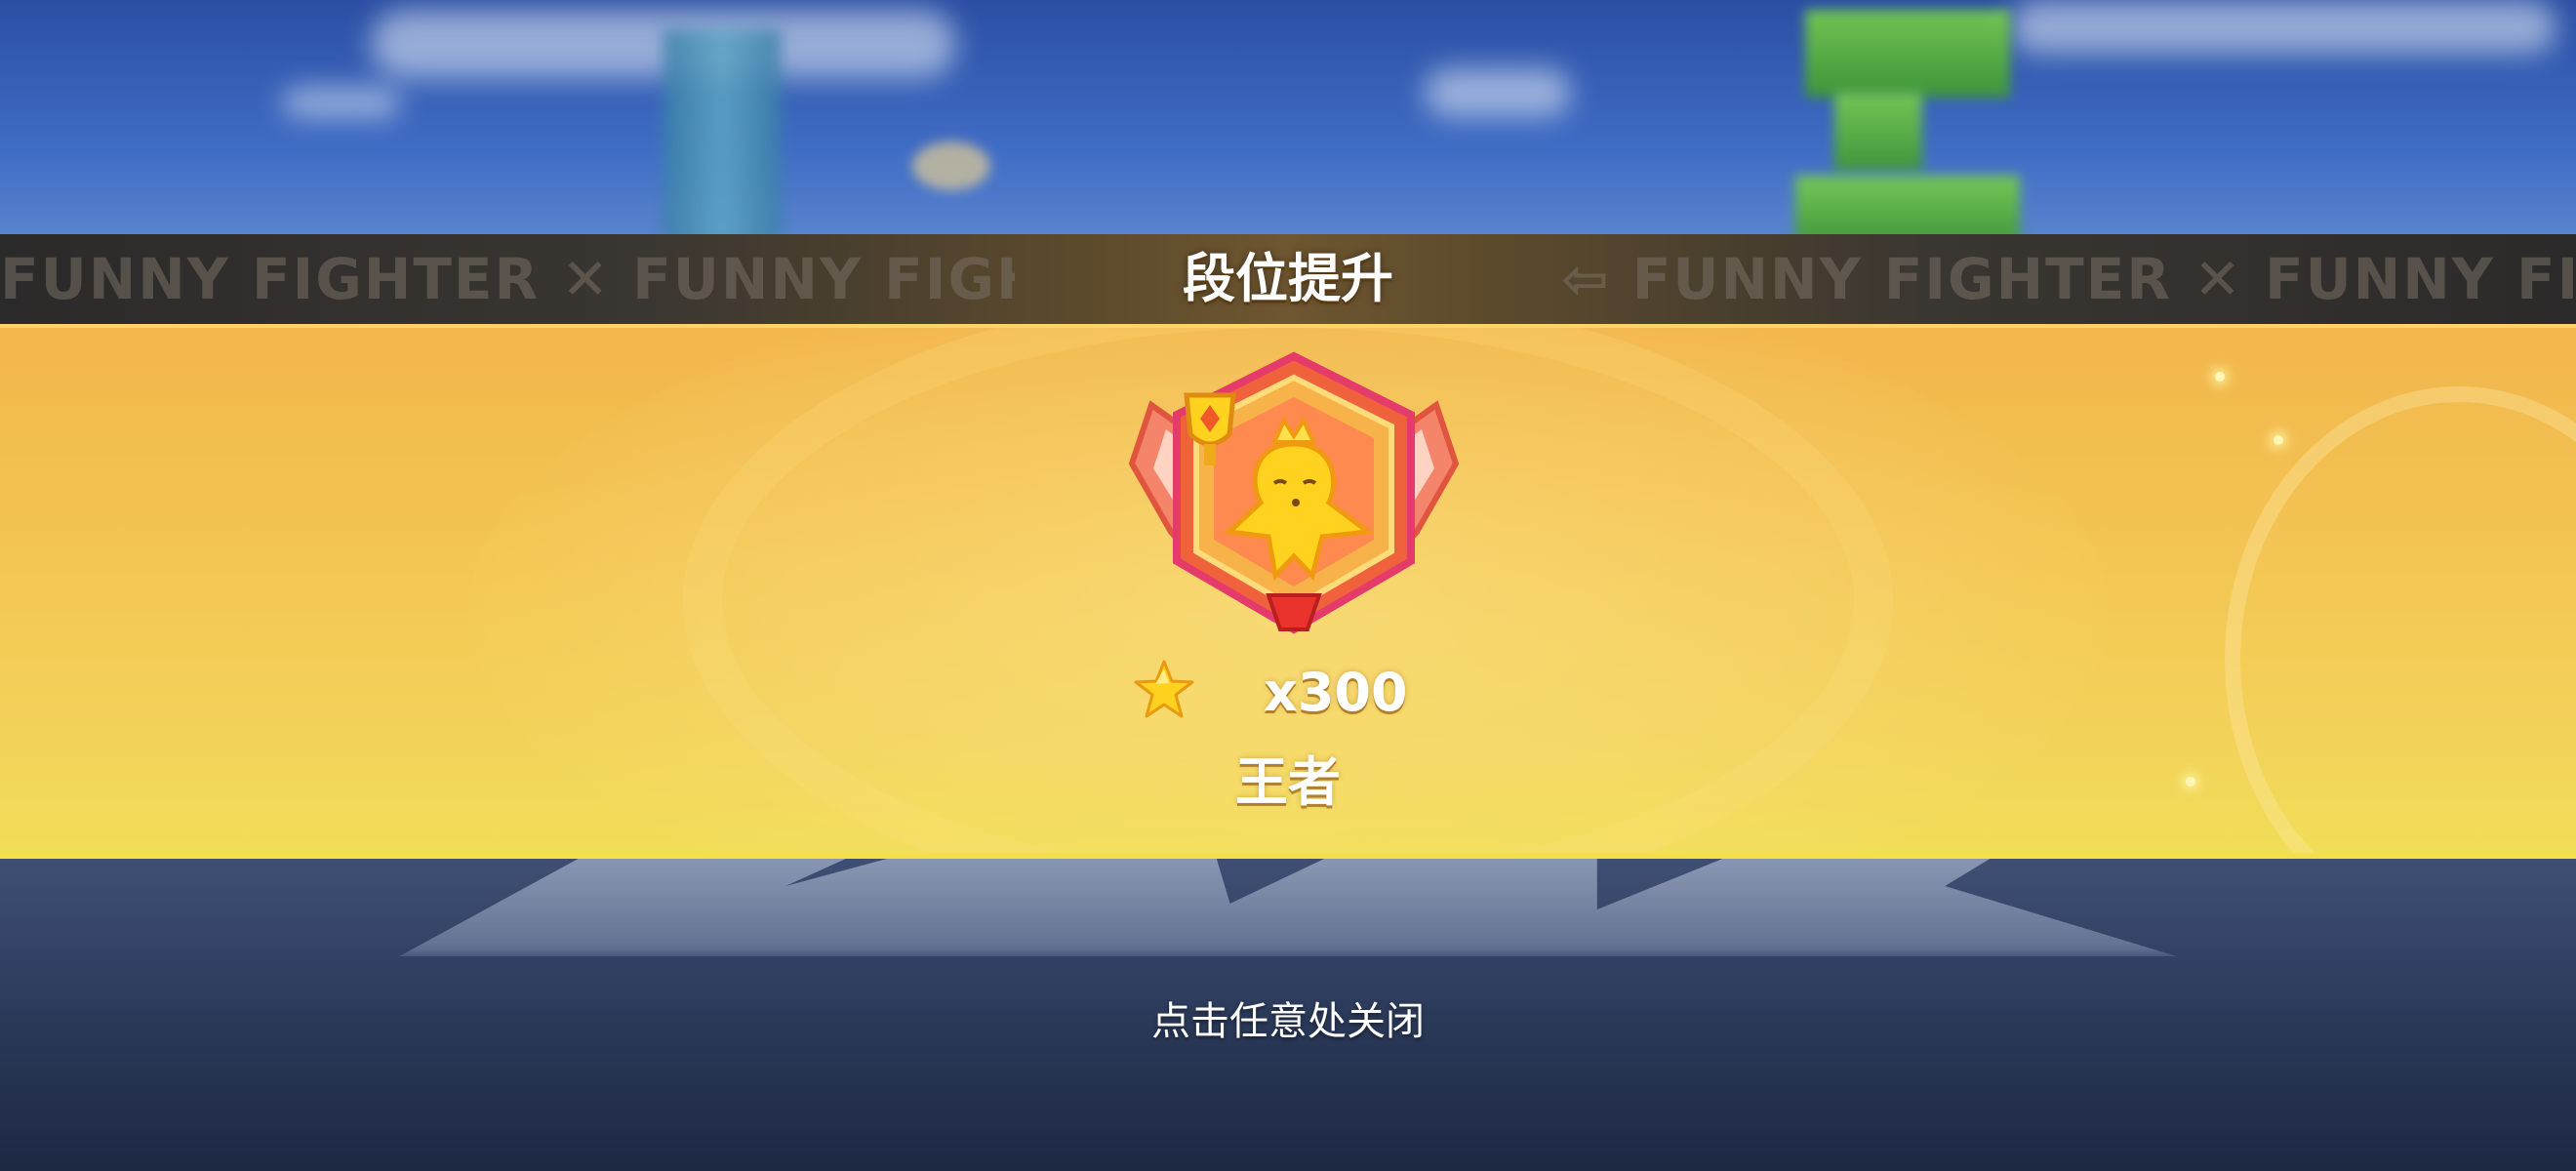 The image size is (2576, 1171). I want to click on reward-row: x300, so click(1293, 693).